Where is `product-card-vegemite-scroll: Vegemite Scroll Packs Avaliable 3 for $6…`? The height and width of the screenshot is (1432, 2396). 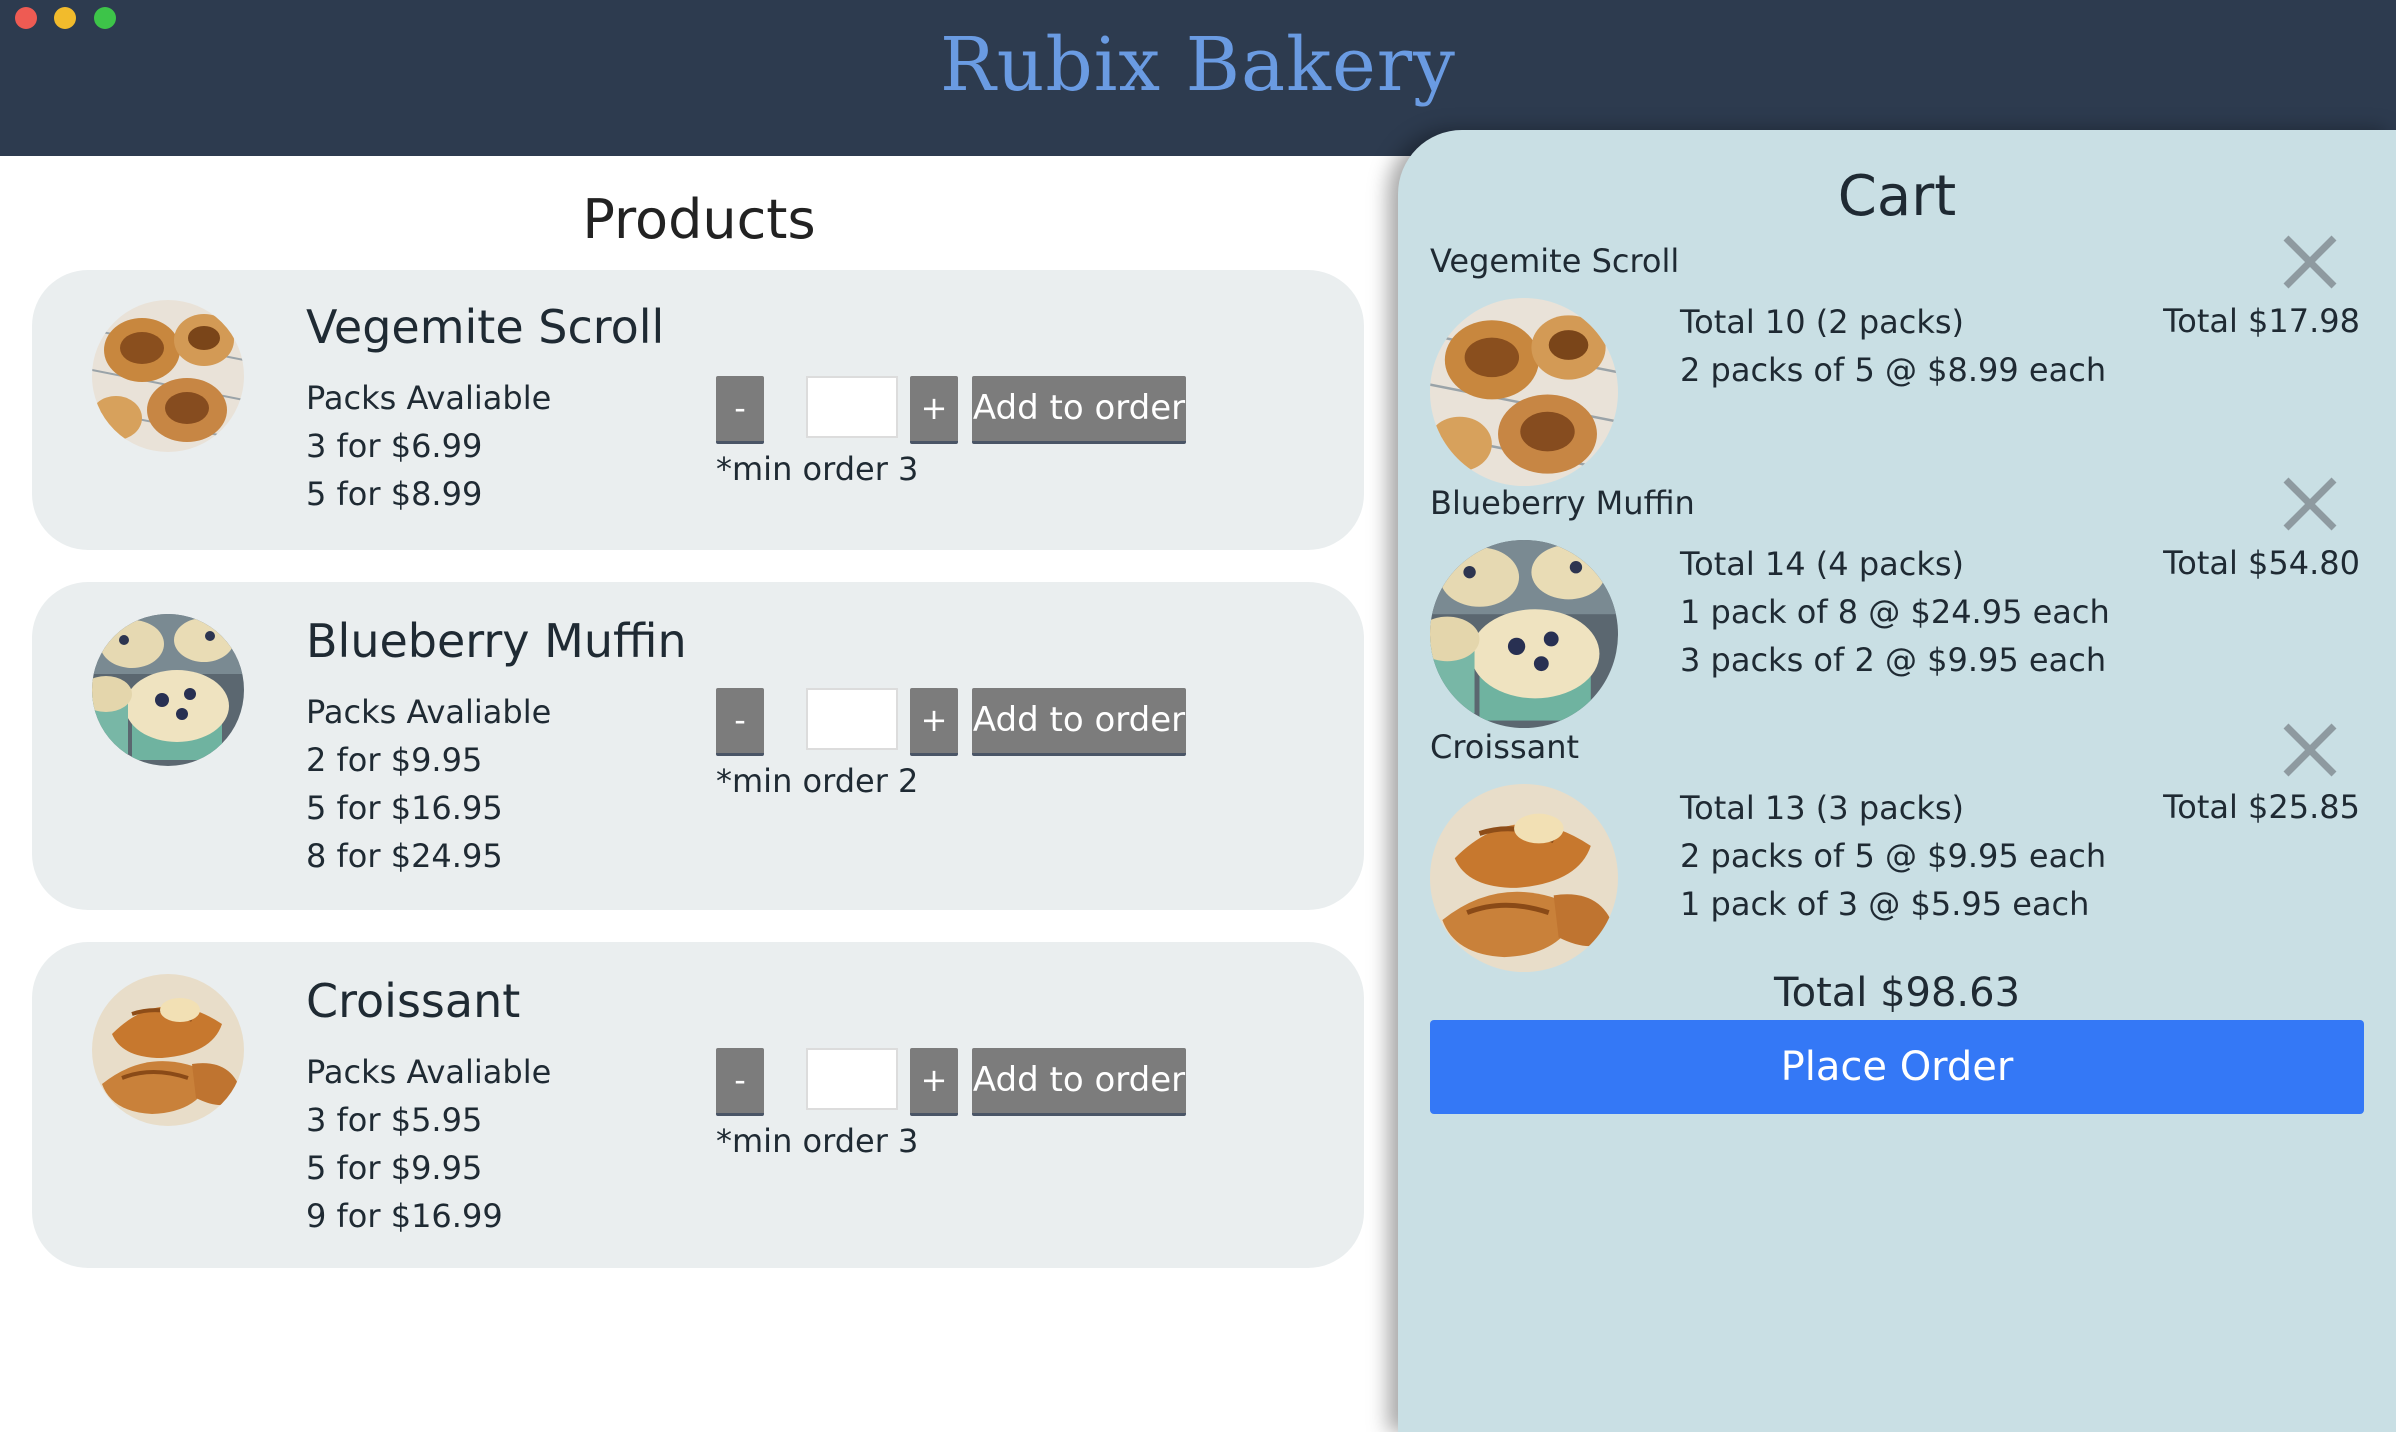 product-card-vegemite-scroll: Vegemite Scroll Packs Avaliable 3 for $6… is located at coordinates (698, 410).